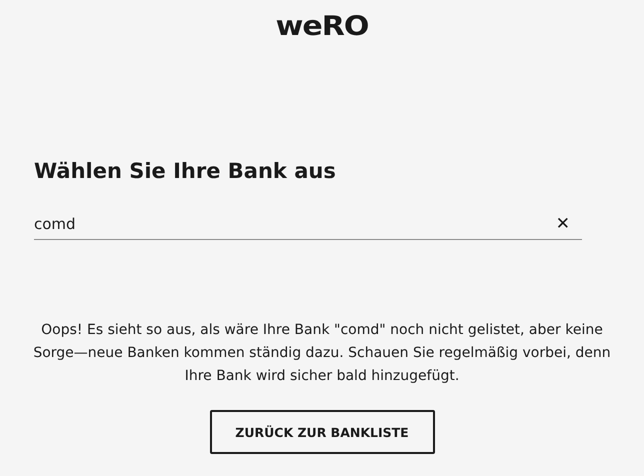  What do you see at coordinates (185, 171) in the screenshot?
I see `page-heading: Wählen Sie Ihre Bank aus` at bounding box center [185, 171].